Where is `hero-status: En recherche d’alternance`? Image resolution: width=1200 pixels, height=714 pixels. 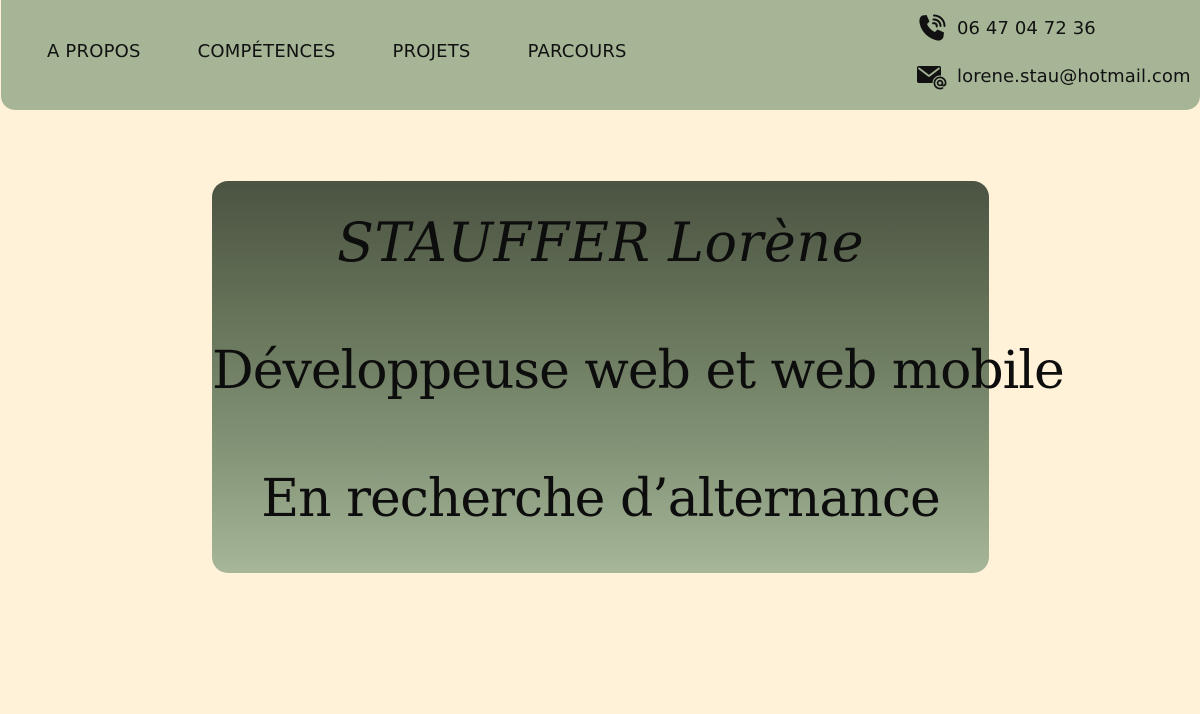 hero-status: En recherche d’alternance is located at coordinates (601, 499).